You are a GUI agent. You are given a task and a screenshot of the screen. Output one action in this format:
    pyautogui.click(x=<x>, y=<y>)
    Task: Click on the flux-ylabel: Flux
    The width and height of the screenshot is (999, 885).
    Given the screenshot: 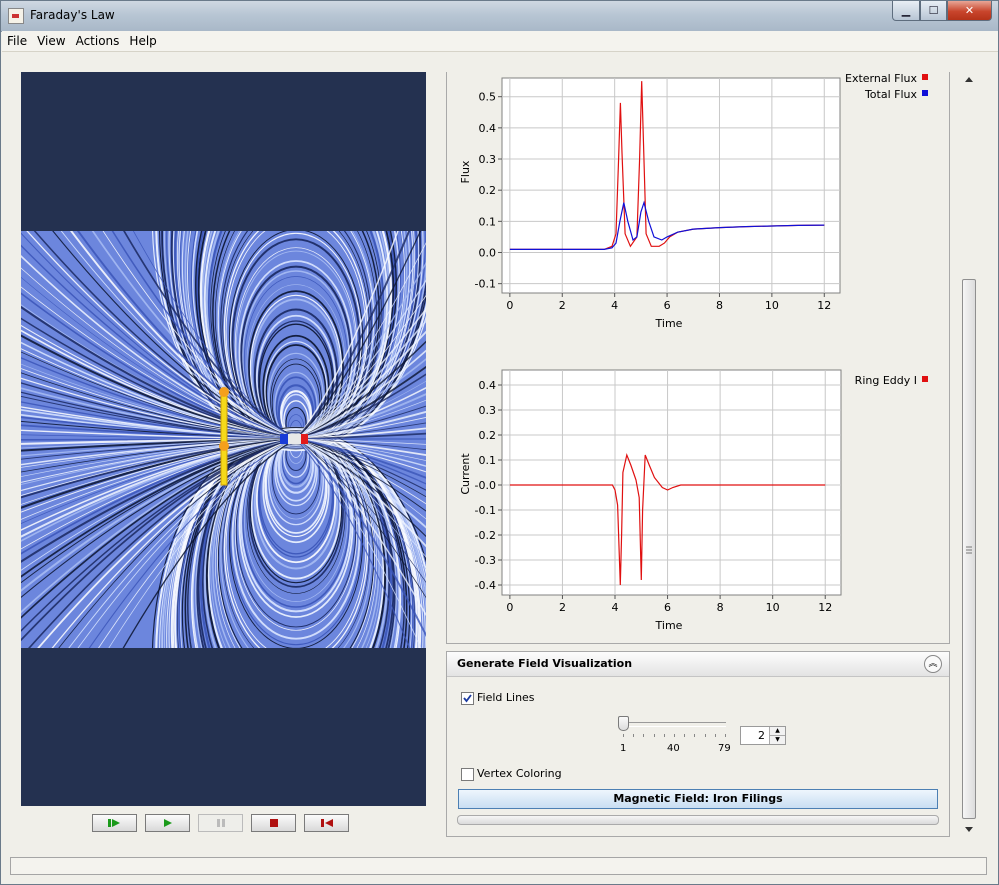 What is the action you would take?
    pyautogui.click(x=465, y=171)
    